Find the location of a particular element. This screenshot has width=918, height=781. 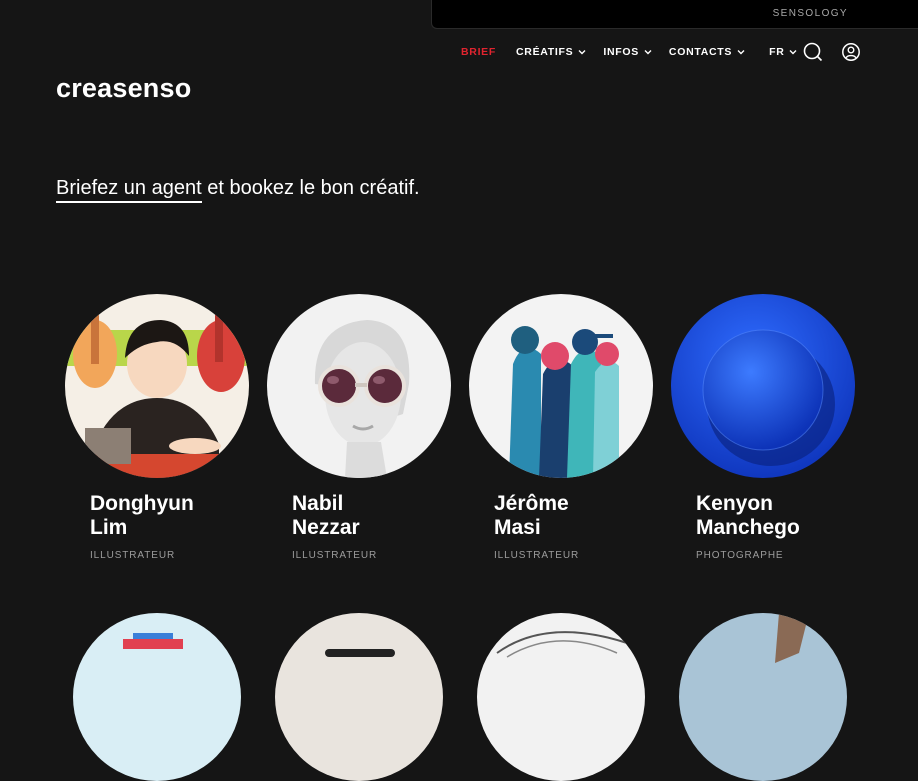

creative-card: Jérôme Masi ILLUSTRATEUR is located at coordinates (561, 427).